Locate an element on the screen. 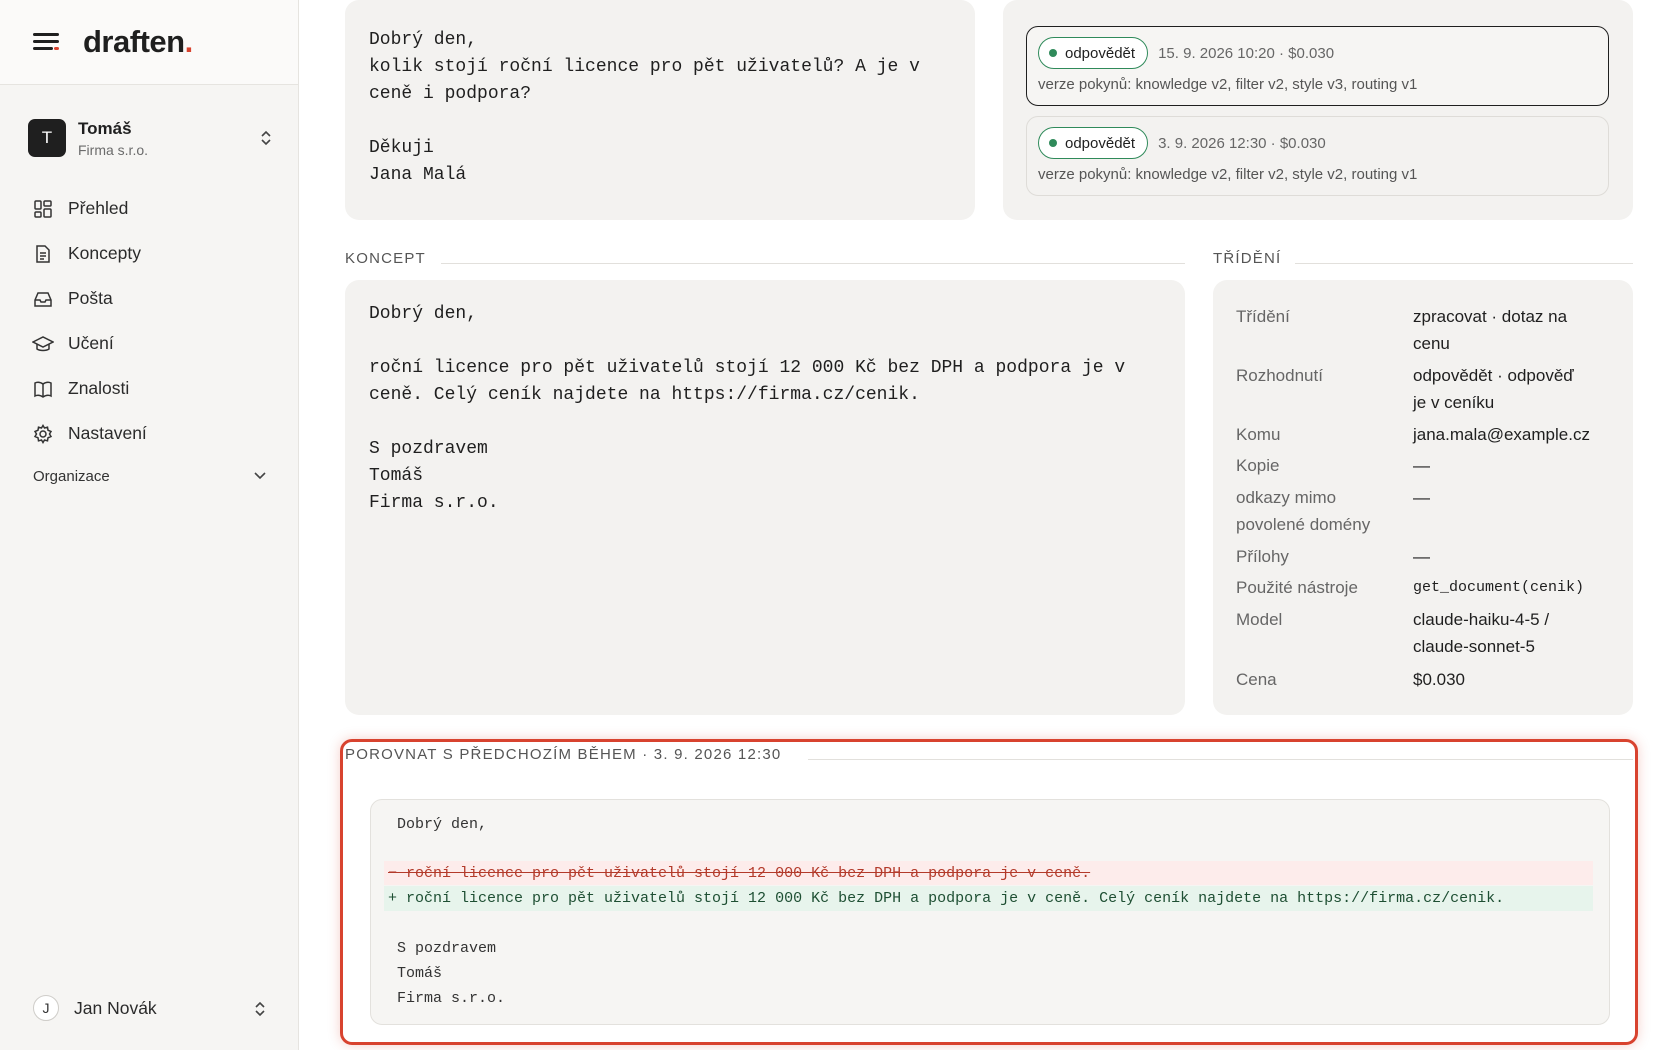 The height and width of the screenshot is (1050, 1680). sidebar-item-label: Nastavení is located at coordinates (107, 433).